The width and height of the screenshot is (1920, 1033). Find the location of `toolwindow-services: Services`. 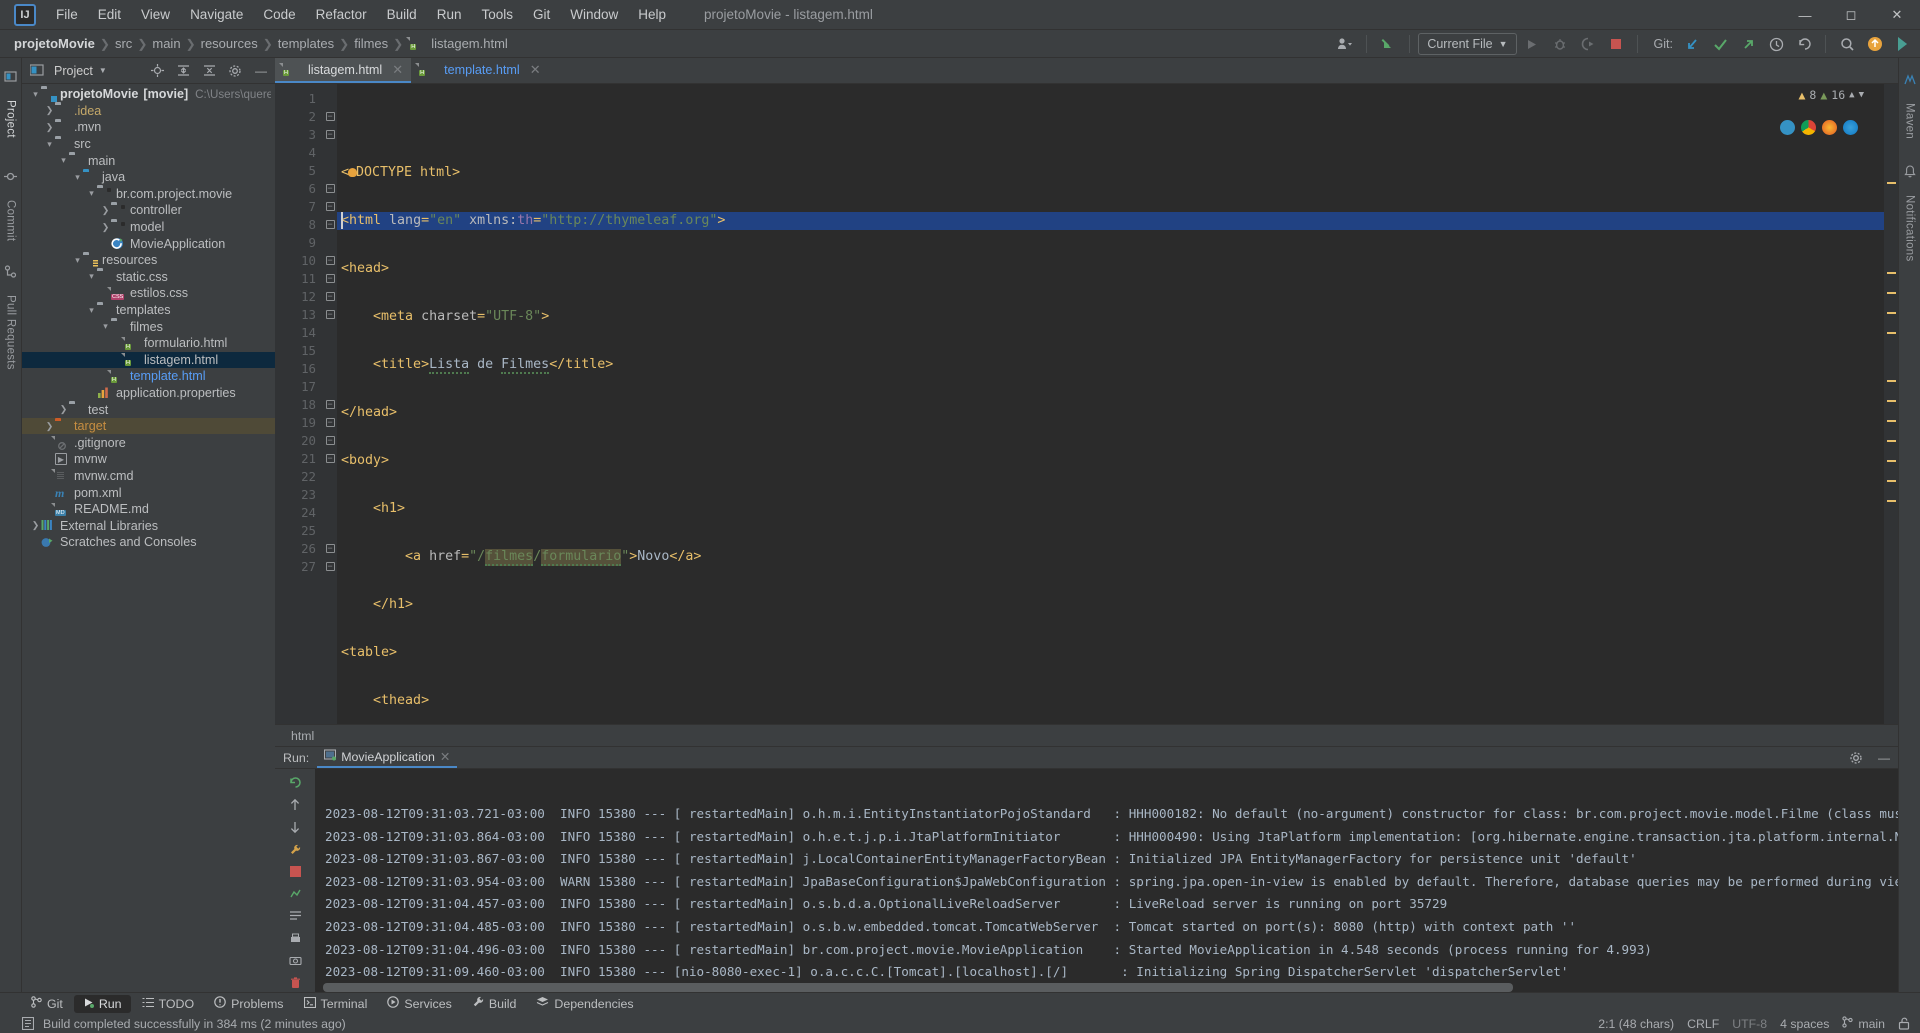

toolwindow-services: Services is located at coordinates (419, 1003).